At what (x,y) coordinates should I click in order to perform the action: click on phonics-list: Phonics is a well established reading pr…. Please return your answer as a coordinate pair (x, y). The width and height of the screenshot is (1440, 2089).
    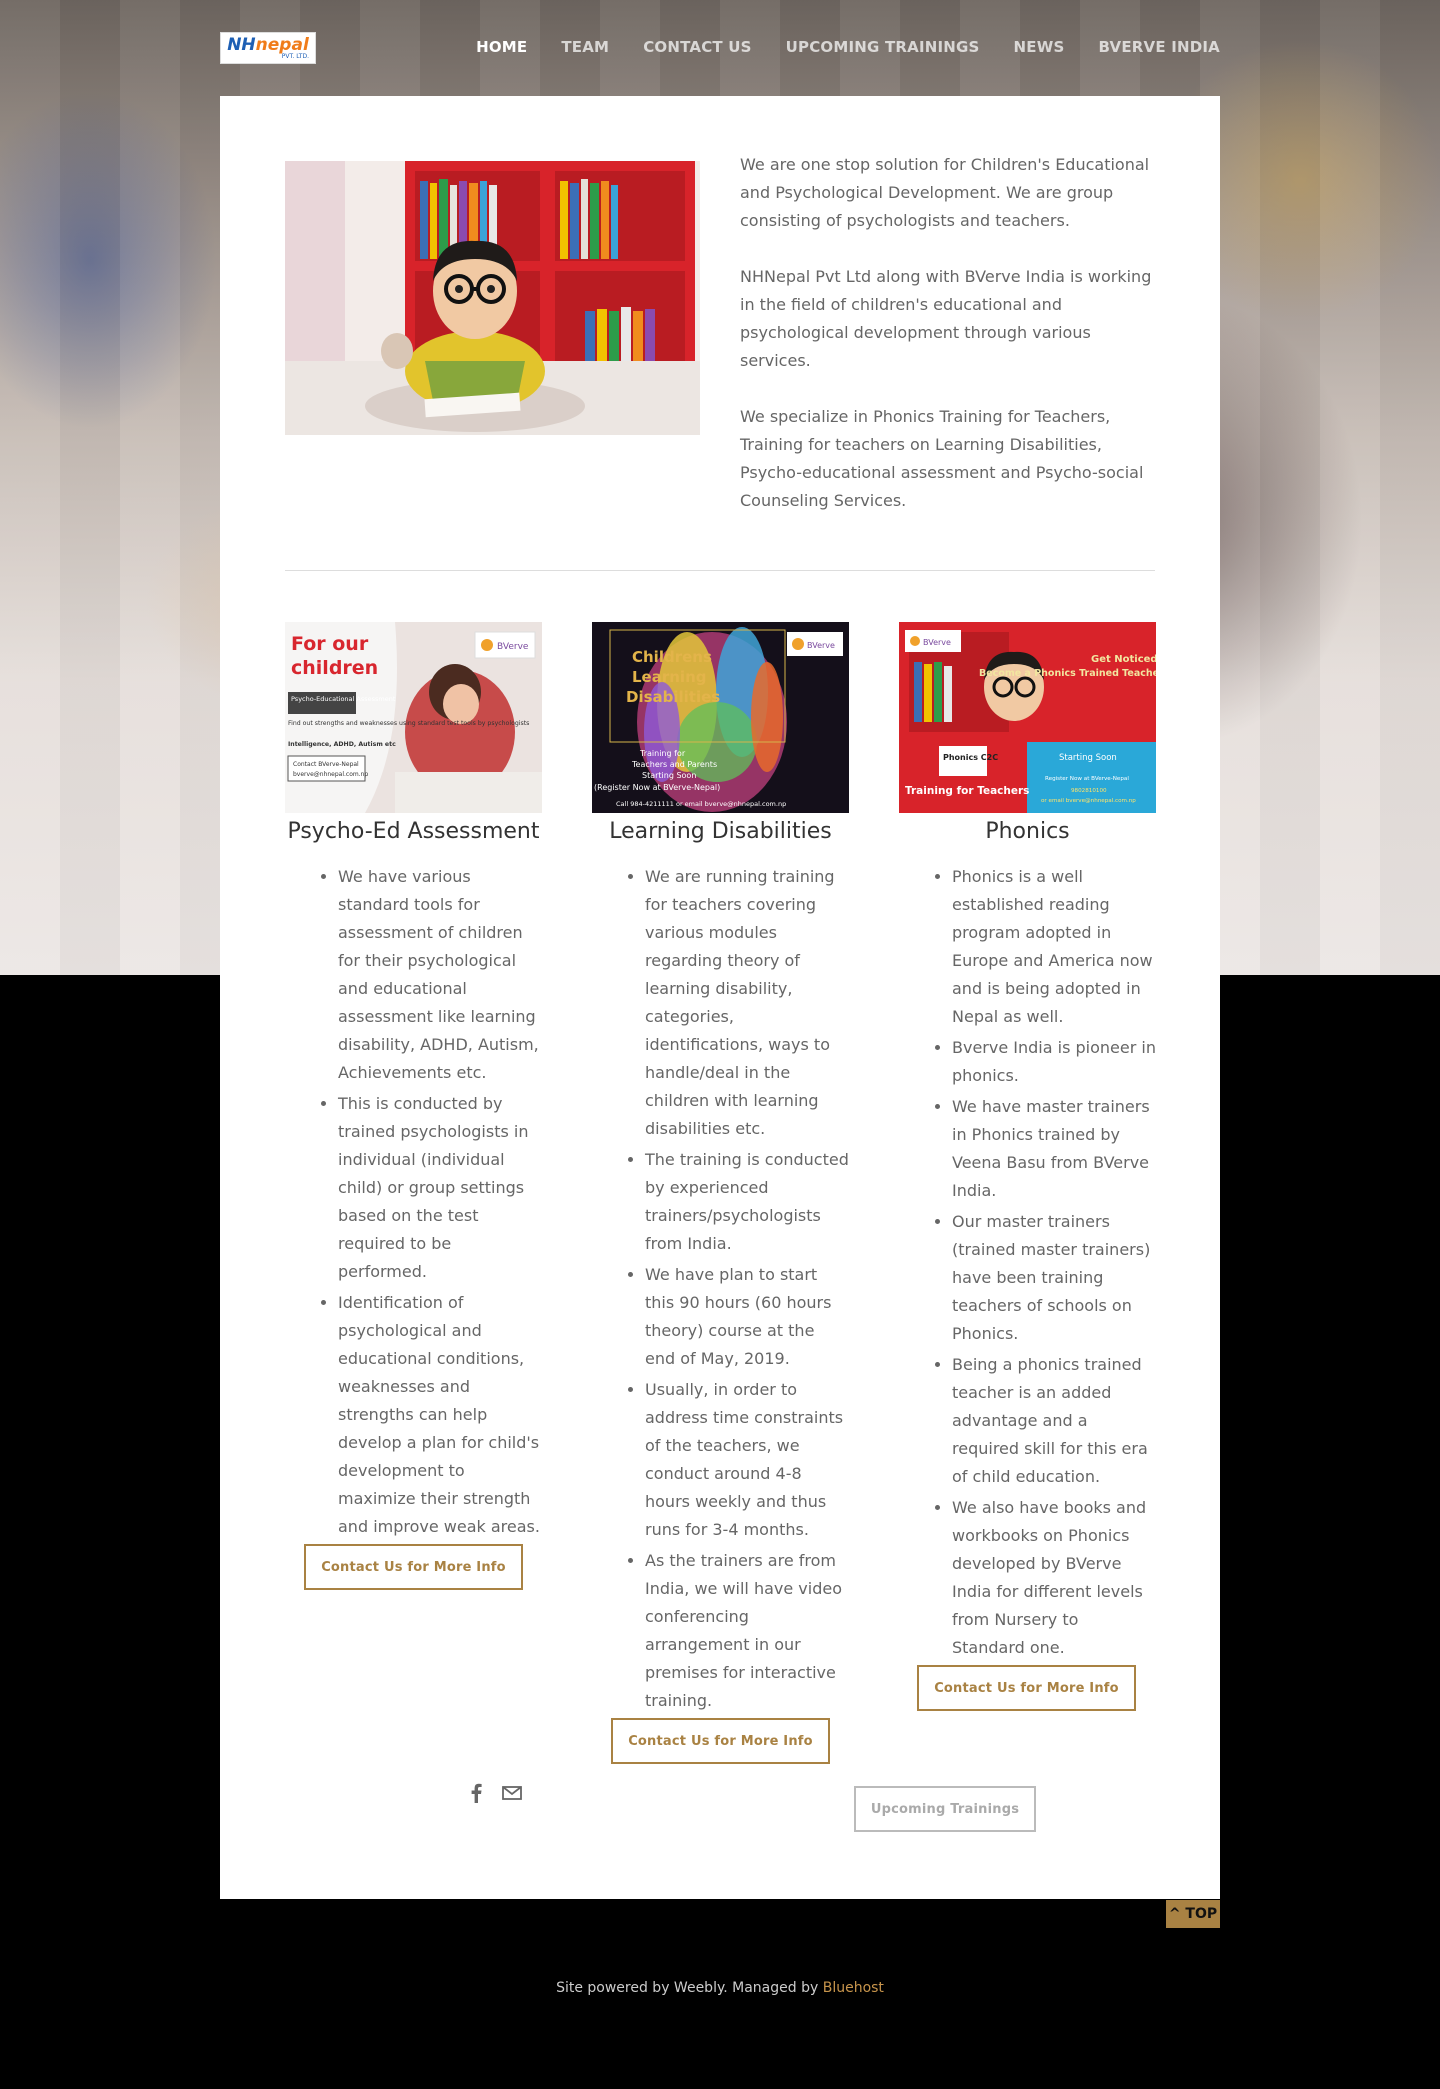
    Looking at the image, I should click on (1027, 1262).